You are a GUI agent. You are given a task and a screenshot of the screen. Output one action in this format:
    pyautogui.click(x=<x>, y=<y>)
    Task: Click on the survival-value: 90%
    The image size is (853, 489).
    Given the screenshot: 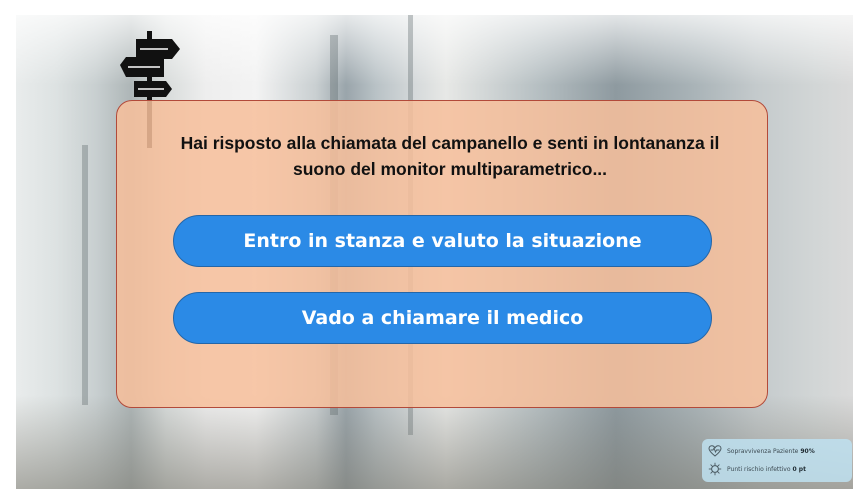 What is the action you would take?
    pyautogui.click(x=807, y=451)
    